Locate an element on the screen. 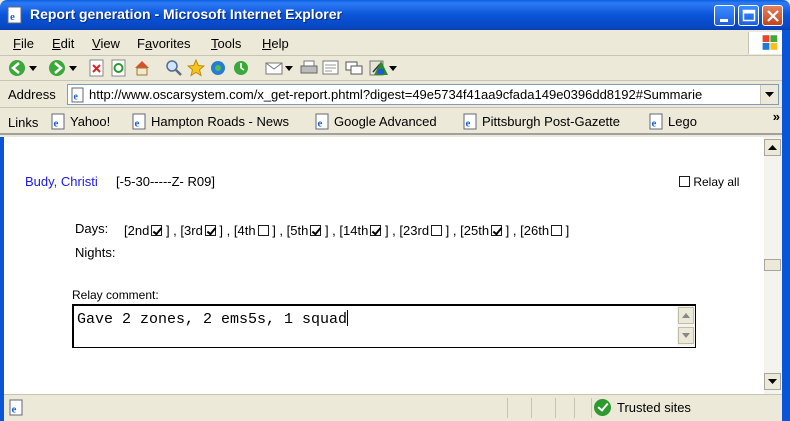 The height and width of the screenshot is (421, 790). scroll-down-button is located at coordinates (772, 381).